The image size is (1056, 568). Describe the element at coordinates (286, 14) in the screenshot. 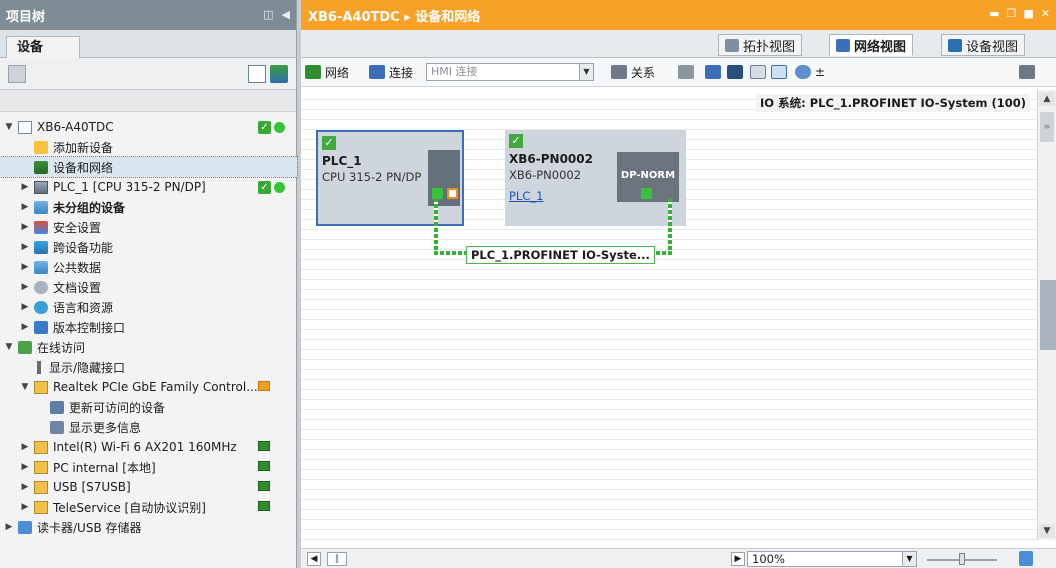

I see `panel-arrow-icon: ◀` at that location.